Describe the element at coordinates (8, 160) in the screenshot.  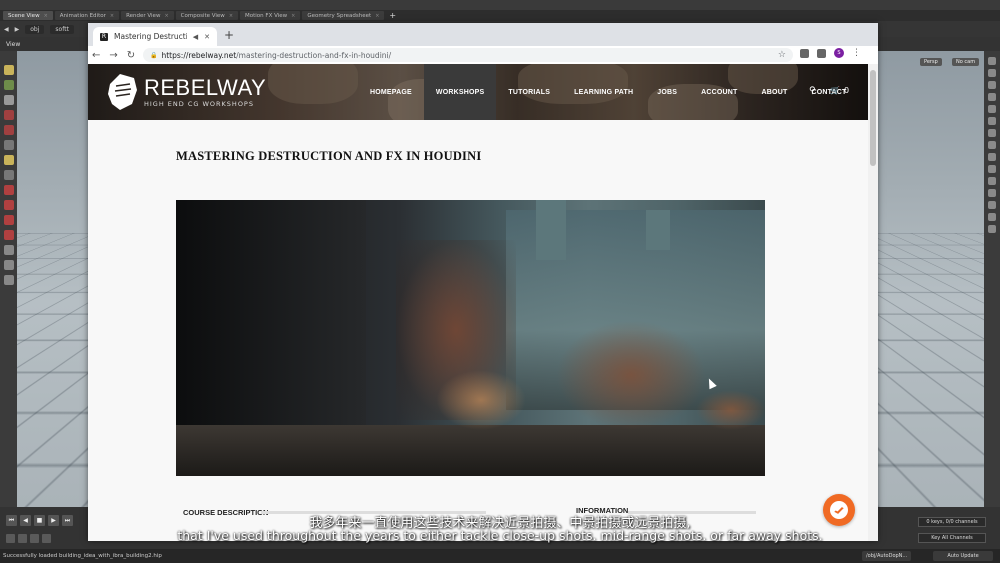
I see `brush-tool-icon` at that location.